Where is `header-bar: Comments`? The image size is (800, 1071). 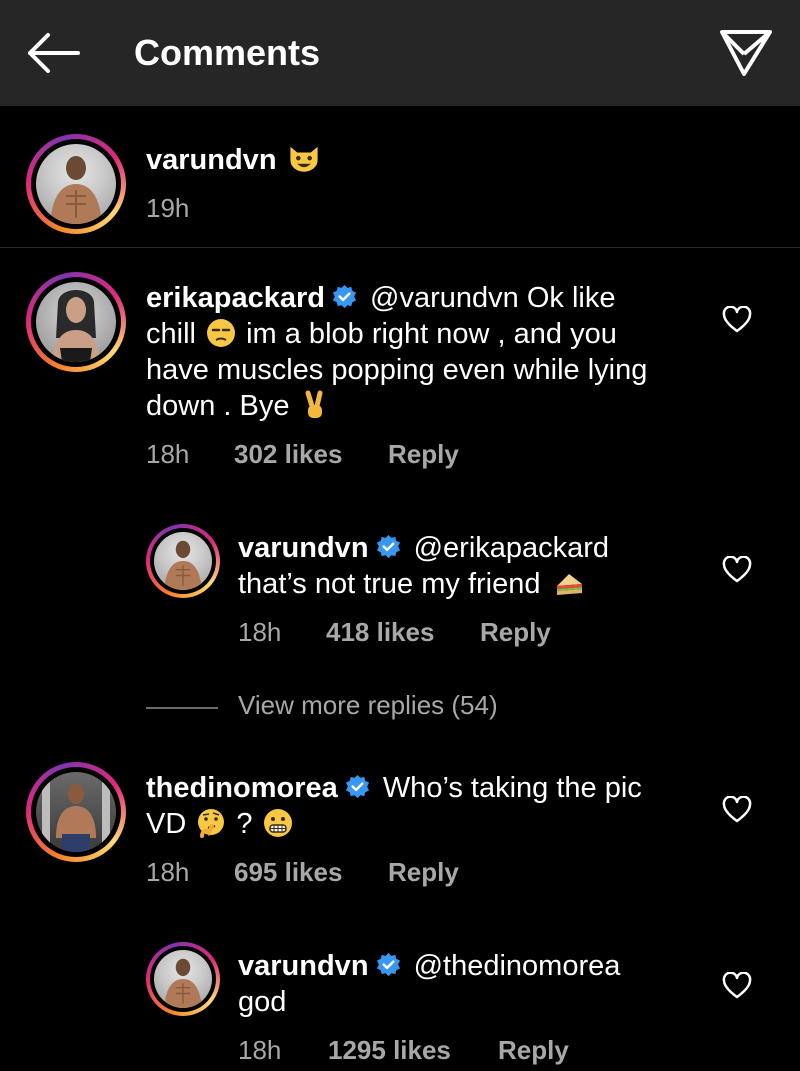 header-bar: Comments is located at coordinates (400, 53).